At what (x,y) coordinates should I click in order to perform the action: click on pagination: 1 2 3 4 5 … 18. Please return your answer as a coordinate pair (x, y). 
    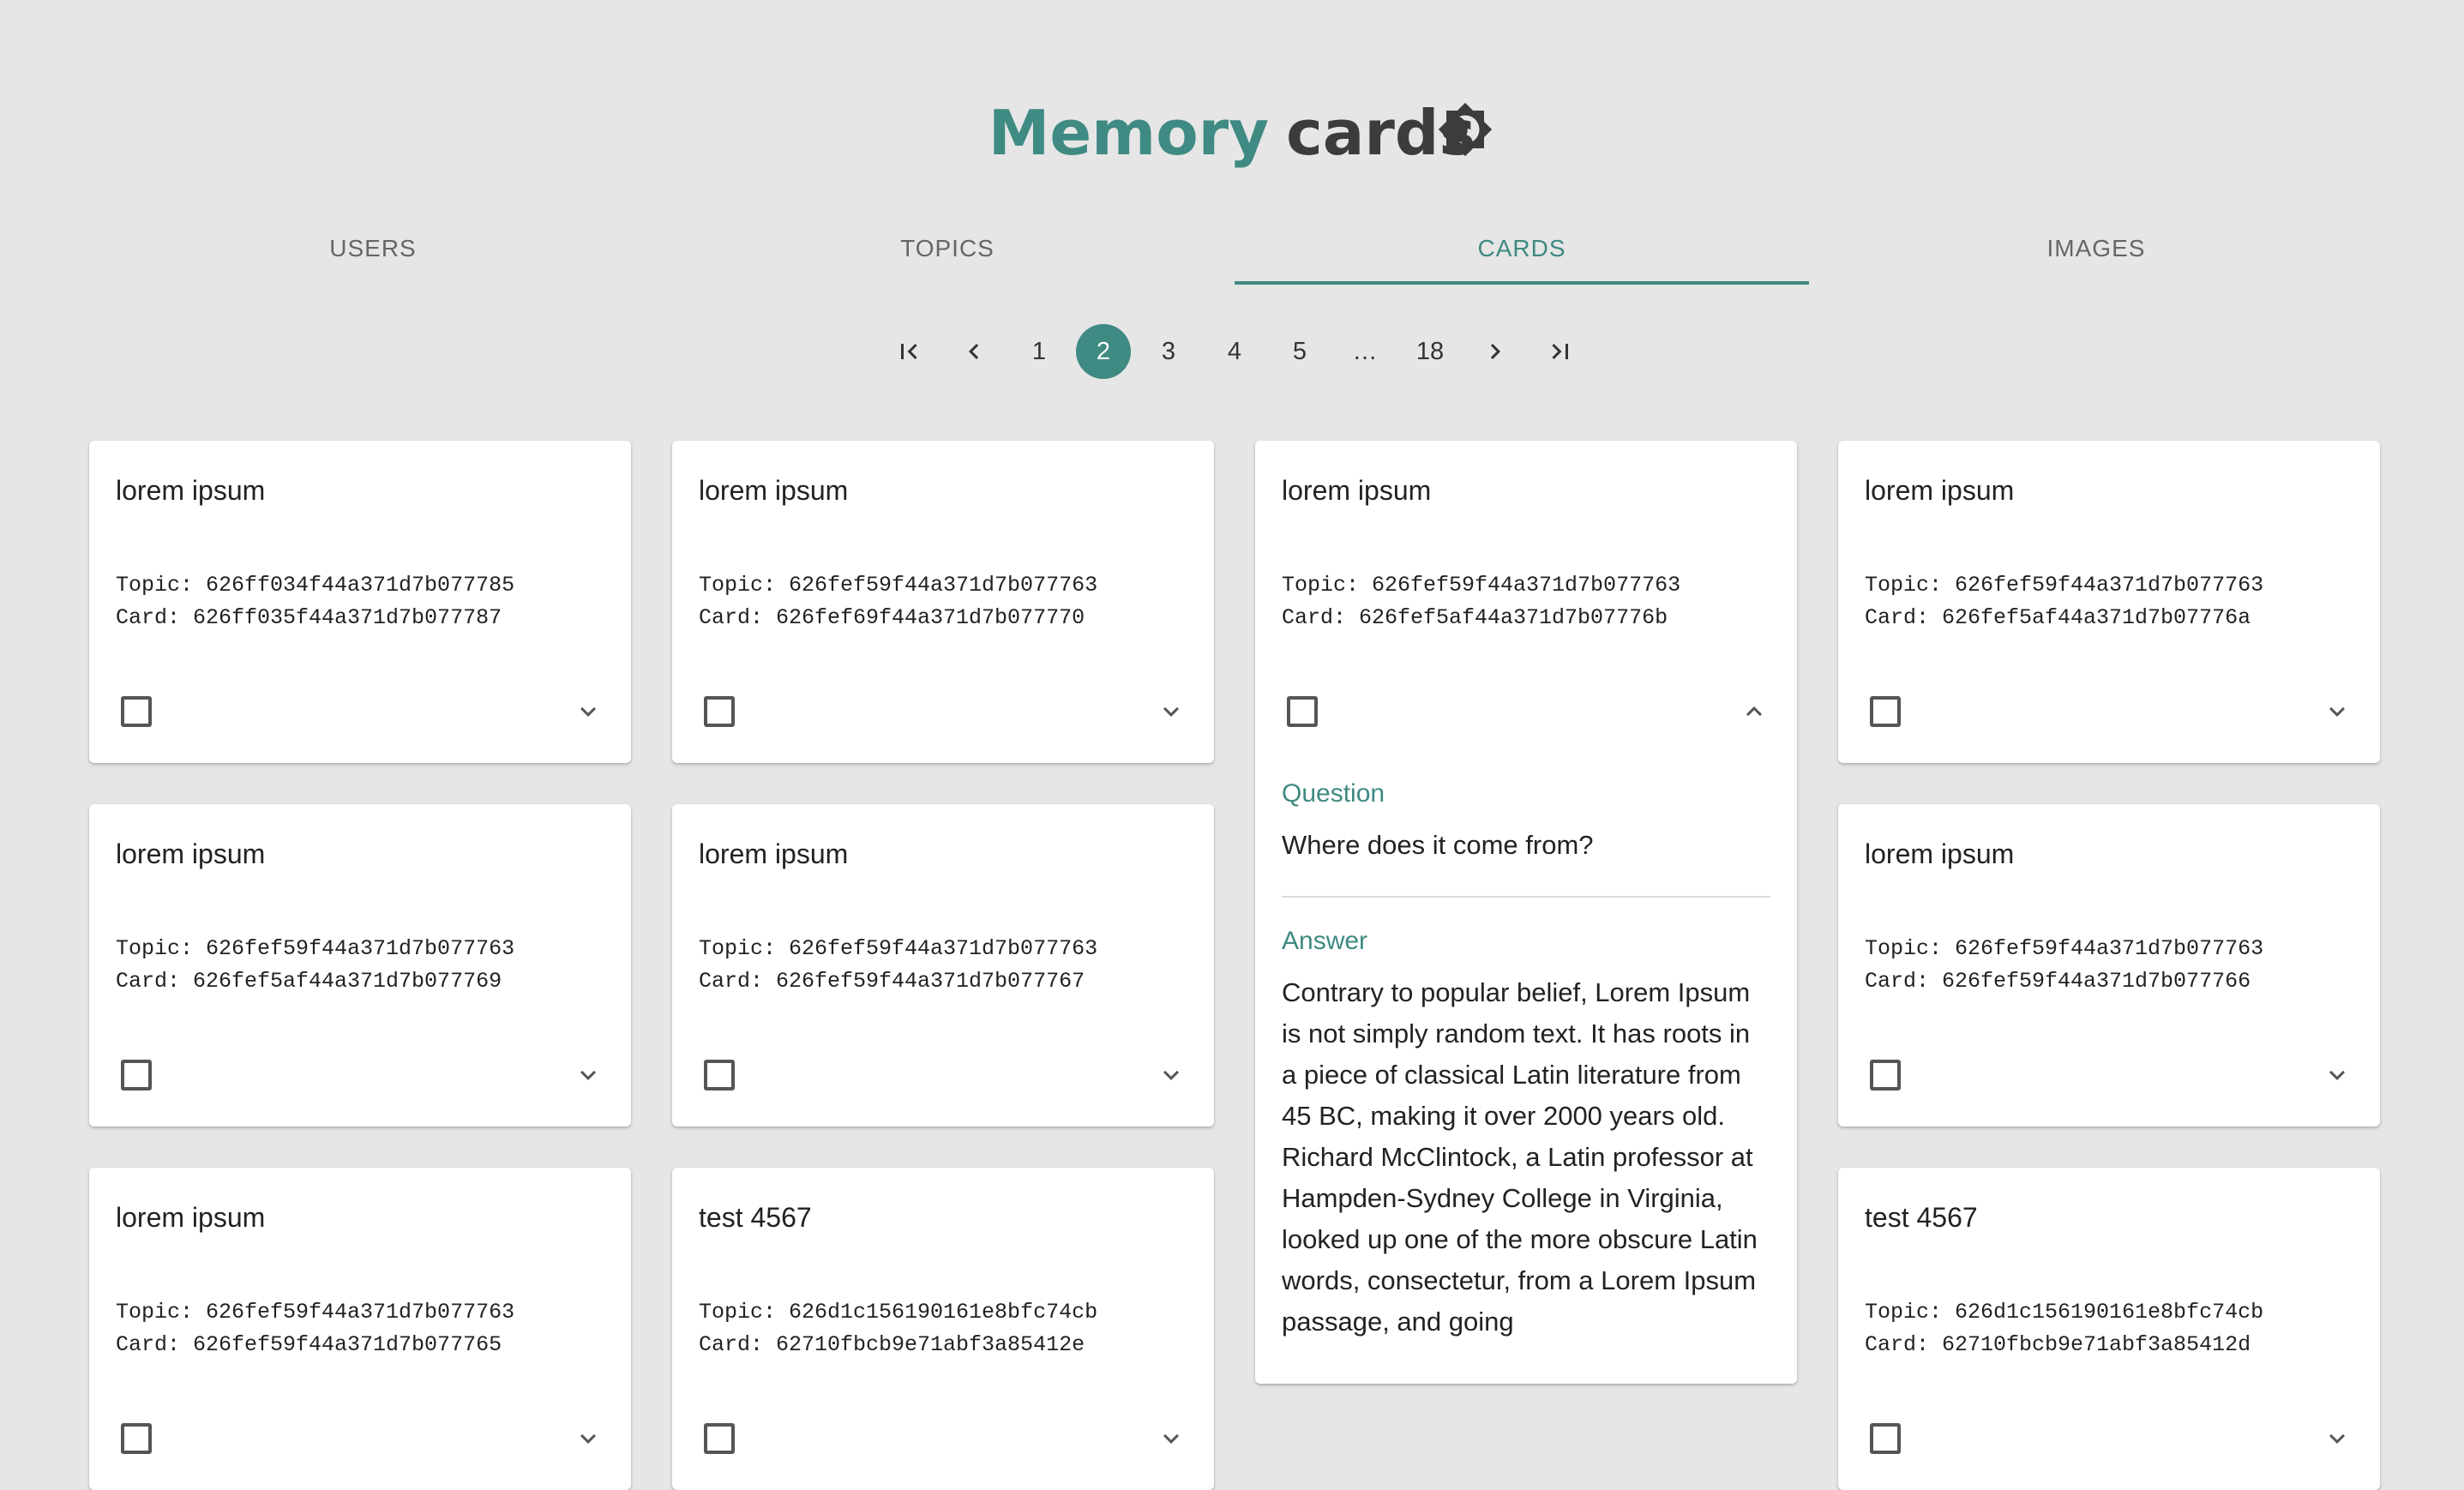
    Looking at the image, I should click on (1232, 351).